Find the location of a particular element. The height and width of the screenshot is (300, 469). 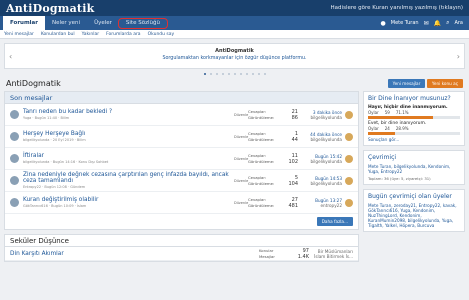

poll-bar is located at coordinates (414, 133).